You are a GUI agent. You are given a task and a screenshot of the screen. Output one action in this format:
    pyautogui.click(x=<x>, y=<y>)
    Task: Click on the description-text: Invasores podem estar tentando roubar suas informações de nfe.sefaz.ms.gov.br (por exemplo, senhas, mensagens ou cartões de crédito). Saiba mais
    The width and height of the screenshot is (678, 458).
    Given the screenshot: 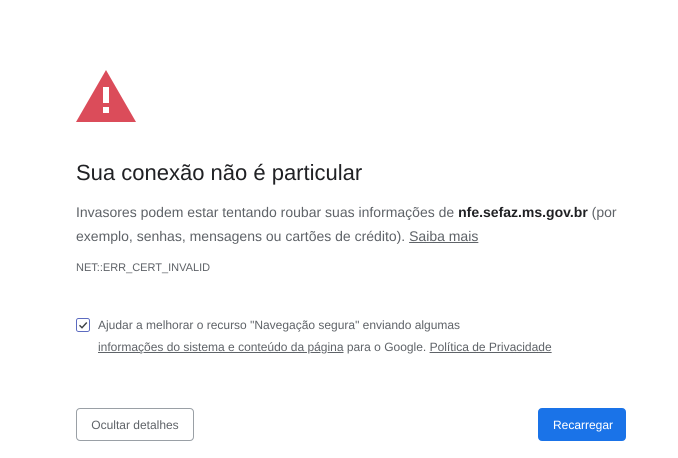 What is the action you would take?
    pyautogui.click(x=347, y=224)
    